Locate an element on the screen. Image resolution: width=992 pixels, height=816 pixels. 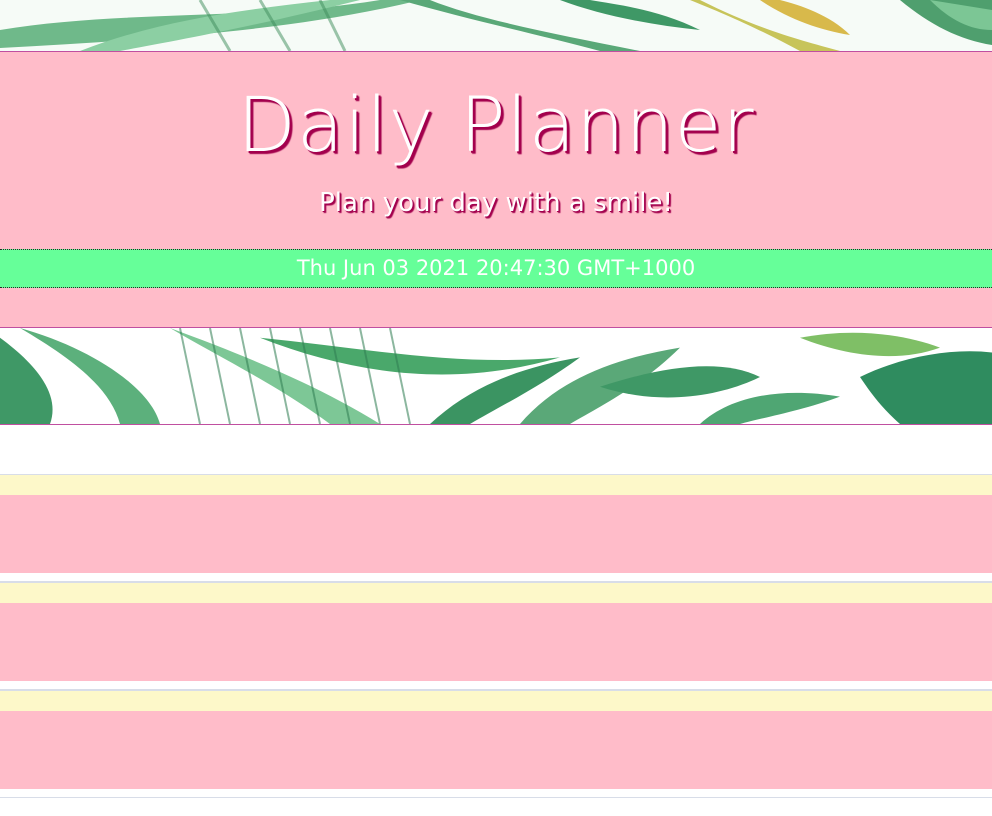
tropical-leaves-banner-middle is located at coordinates (496, 376).